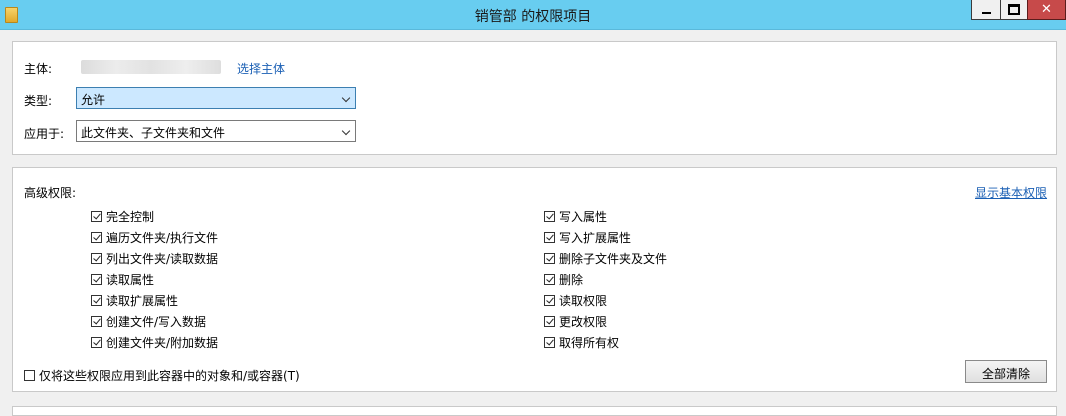 The width and height of the screenshot is (1066, 416). I want to click on permission-label: 更改权限, so click(583, 321).